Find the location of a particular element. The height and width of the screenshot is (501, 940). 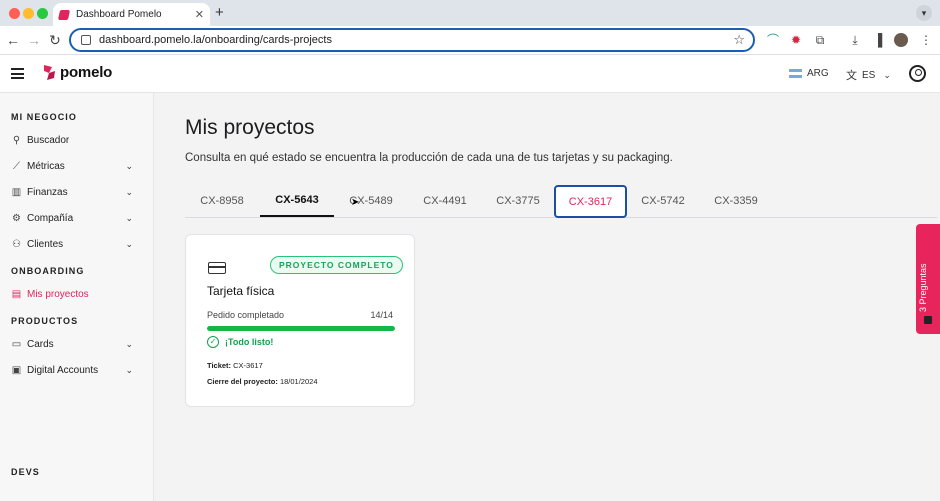

language-code: ES is located at coordinates (869, 75).